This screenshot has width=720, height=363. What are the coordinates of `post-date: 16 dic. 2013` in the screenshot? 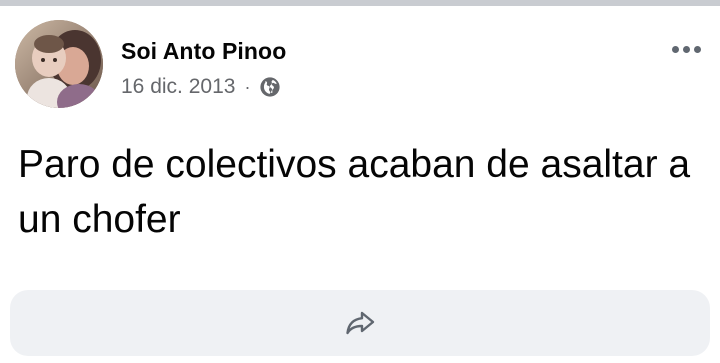 It's located at (178, 87).